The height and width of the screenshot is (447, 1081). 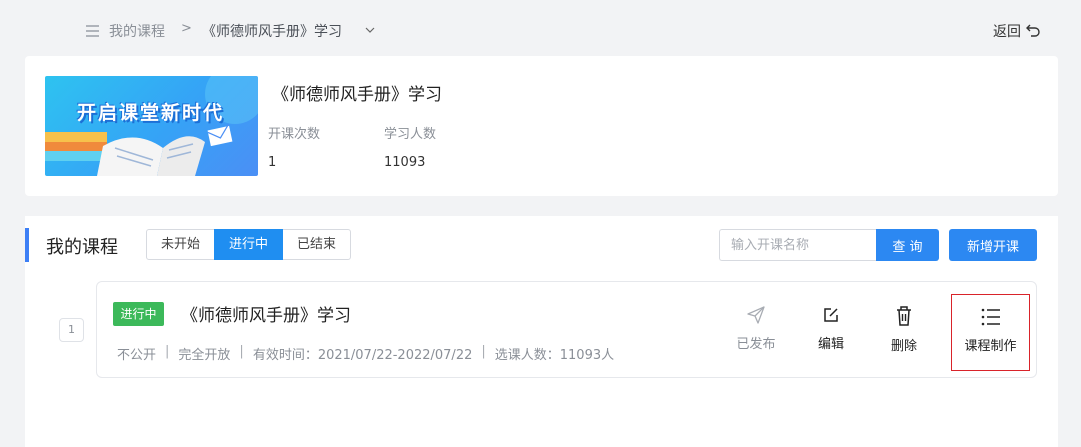 What do you see at coordinates (204, 355) in the screenshot?
I see `open-mode-text: 完全开放` at bounding box center [204, 355].